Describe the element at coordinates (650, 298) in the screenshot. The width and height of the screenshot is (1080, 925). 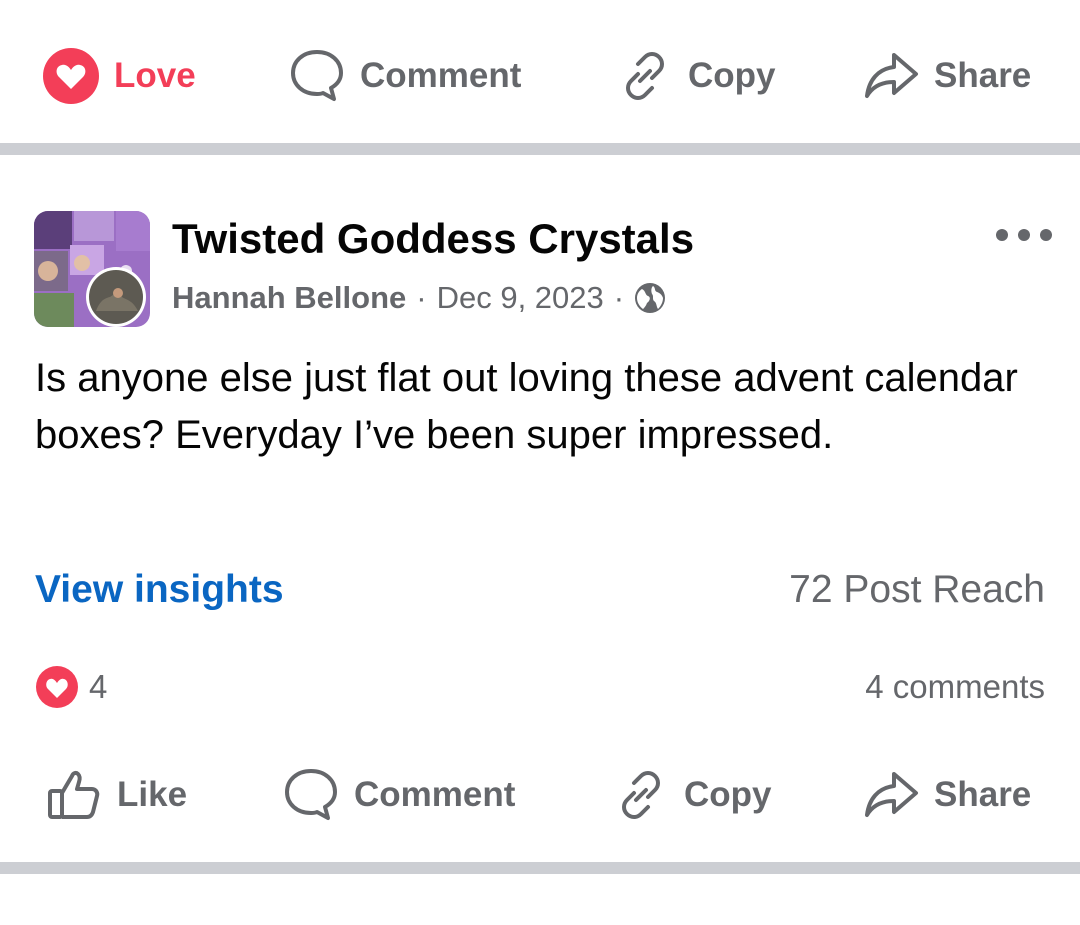
I see `globe-icon` at that location.